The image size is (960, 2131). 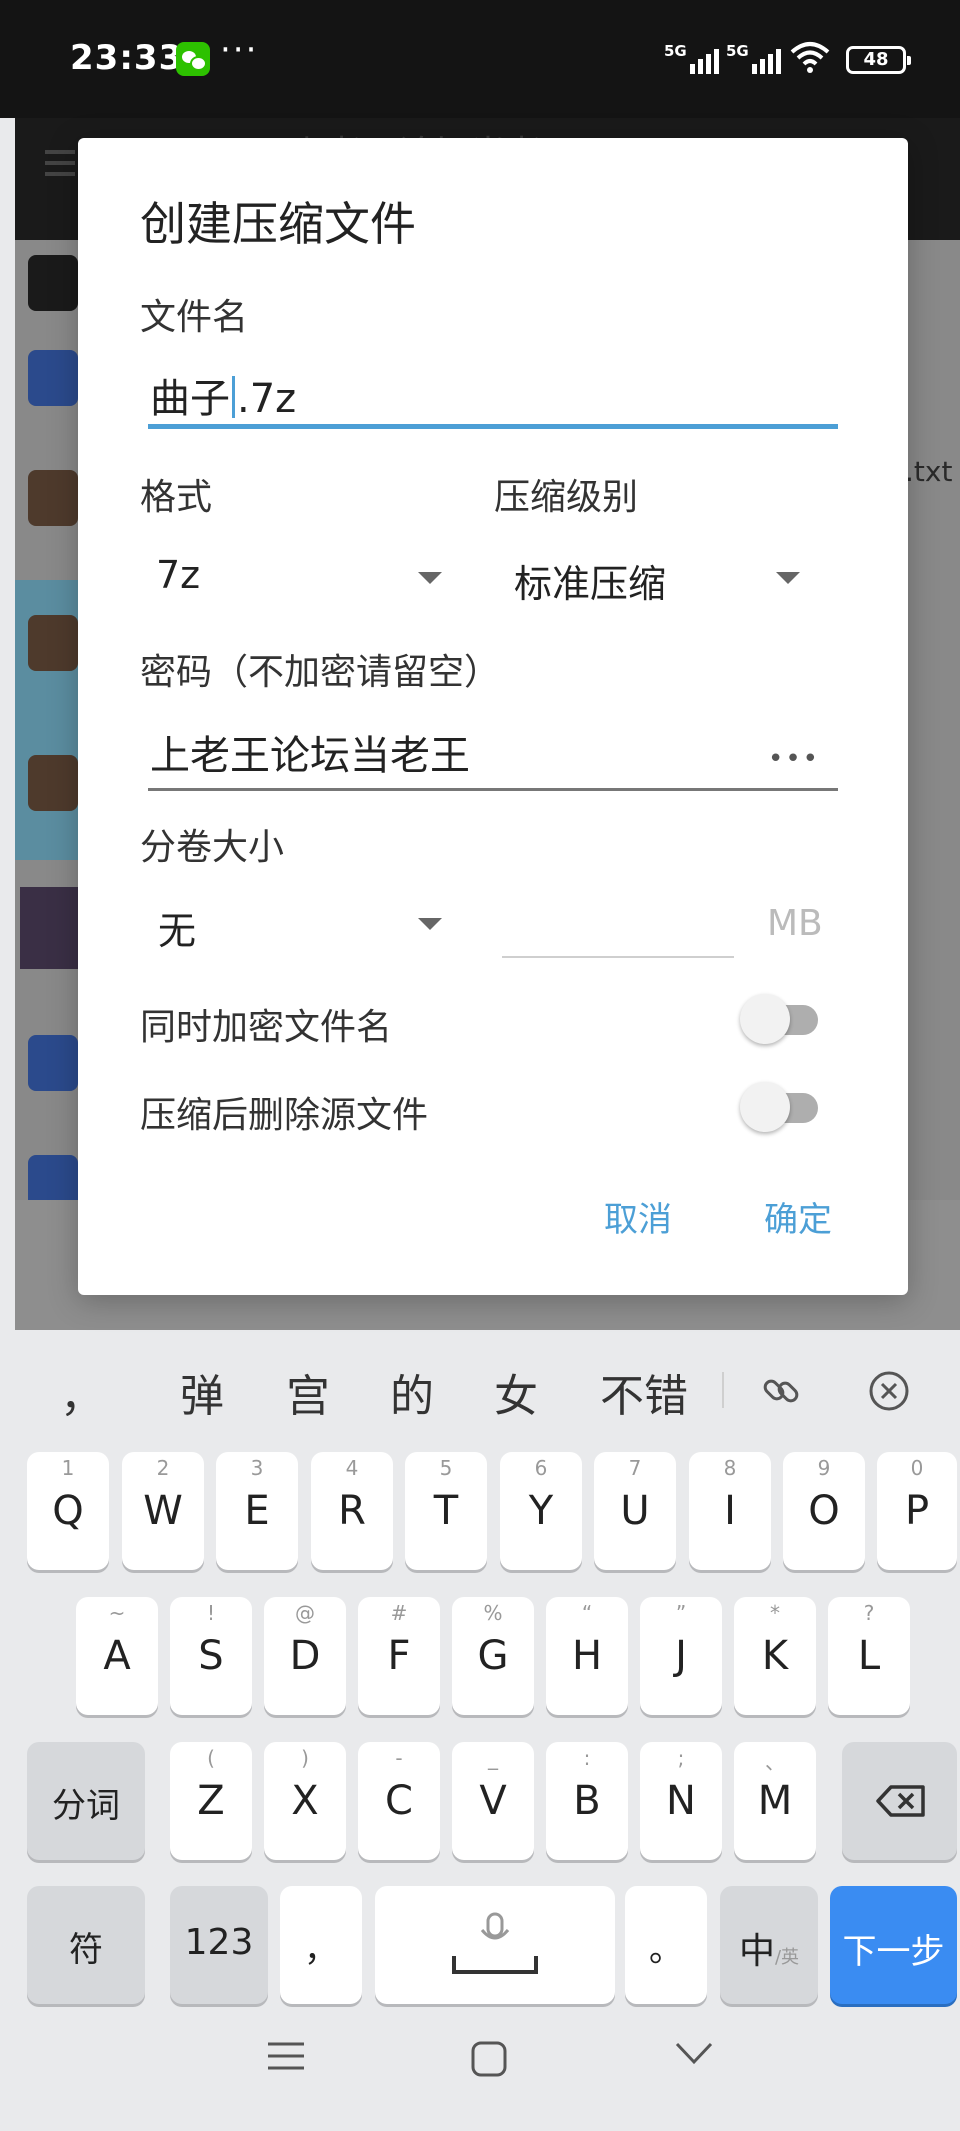 What do you see at coordinates (190, 399) in the screenshot?
I see `filename-text-before-cursor: 曲子` at bounding box center [190, 399].